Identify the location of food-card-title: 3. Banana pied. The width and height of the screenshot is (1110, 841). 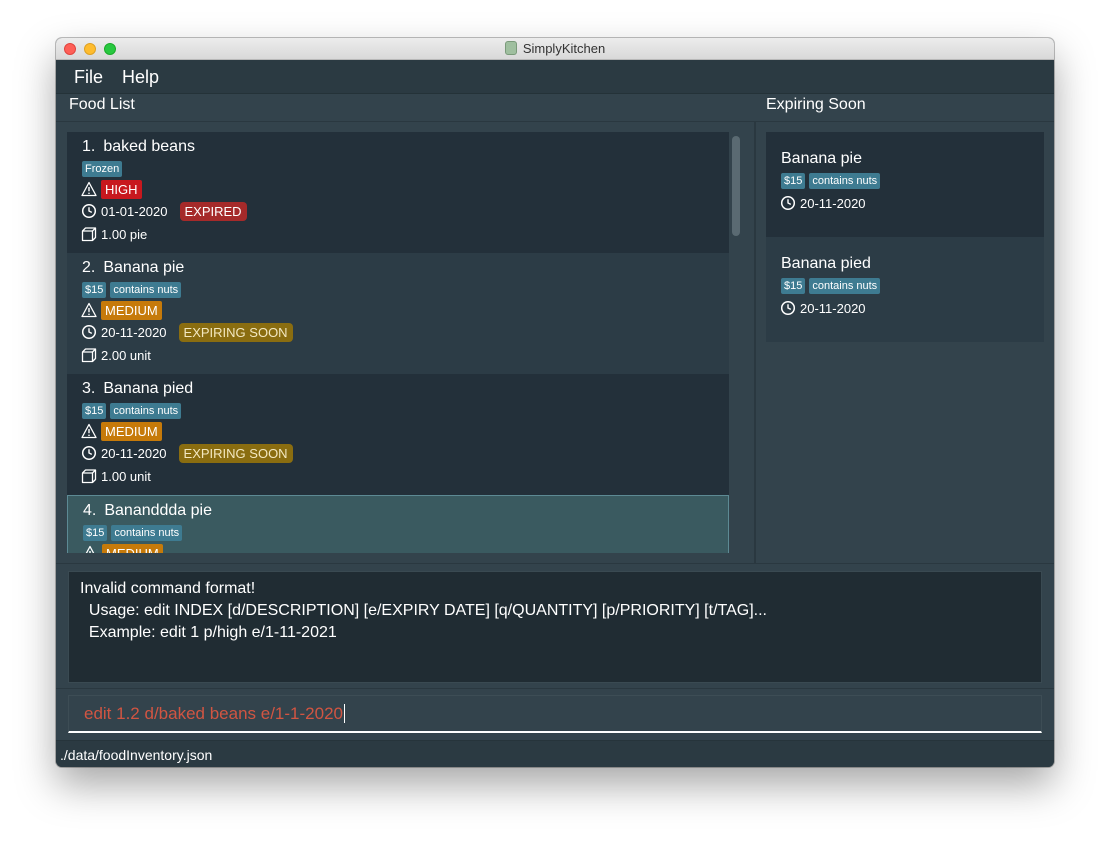
(137, 389).